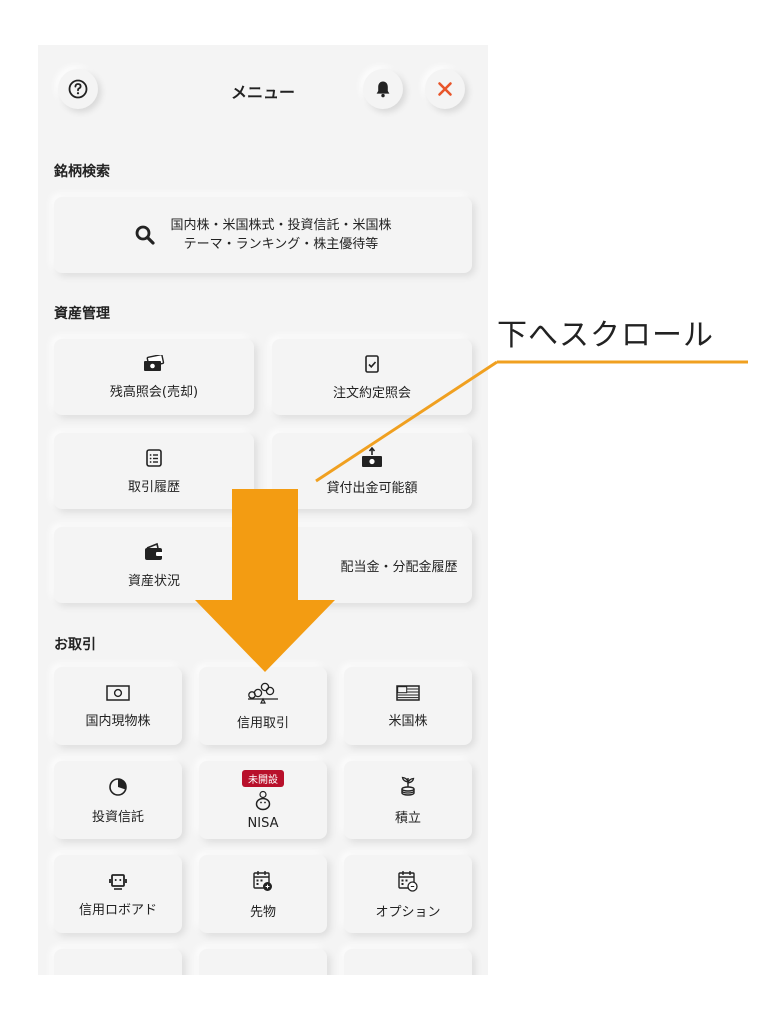 The width and height of the screenshot is (780, 1024). Describe the element at coordinates (406, 421) in the screenshot. I see `callout-line-diagonal` at that location.